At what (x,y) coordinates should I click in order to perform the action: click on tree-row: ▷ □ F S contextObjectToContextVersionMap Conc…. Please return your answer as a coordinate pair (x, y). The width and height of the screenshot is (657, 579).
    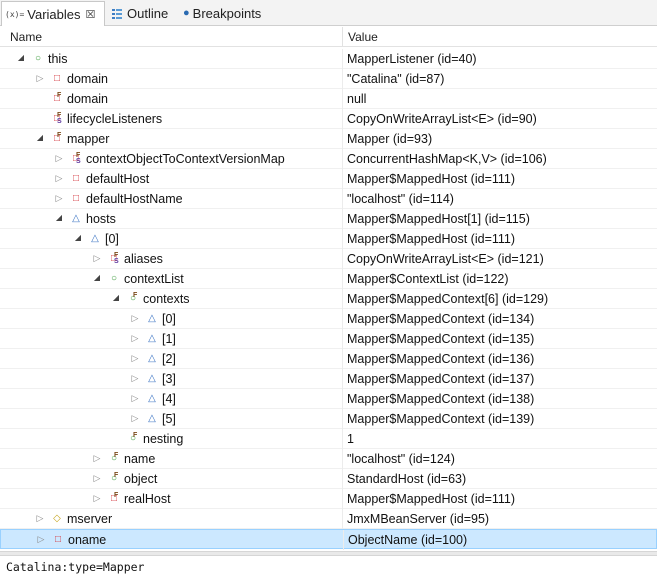
    Looking at the image, I should click on (328, 159).